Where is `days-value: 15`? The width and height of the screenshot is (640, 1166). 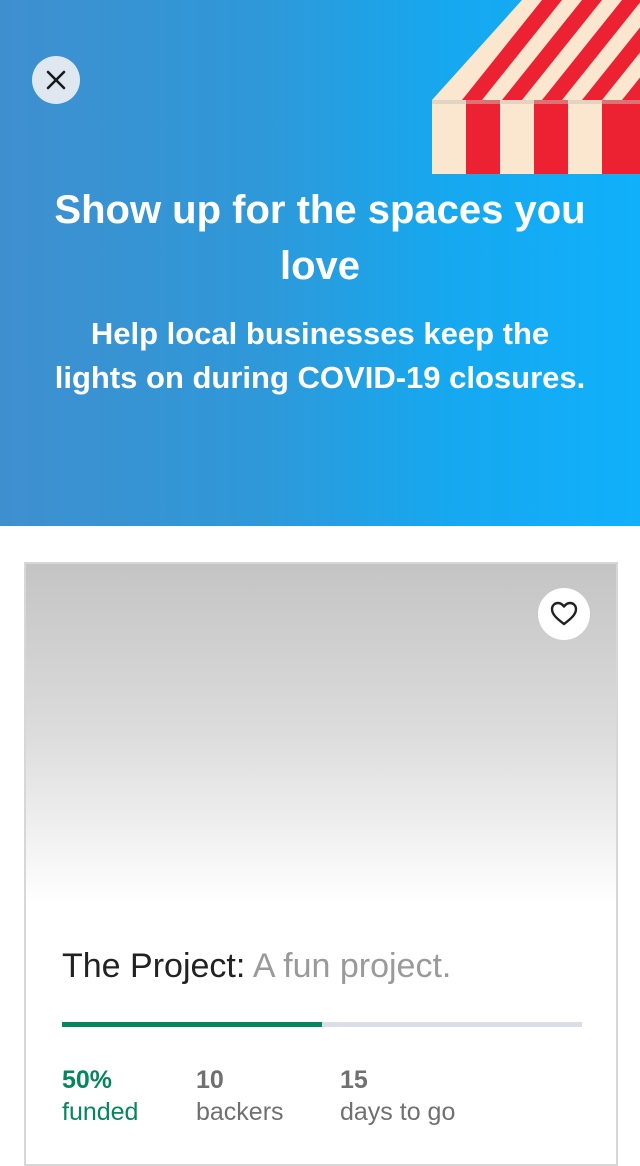
days-value: 15 is located at coordinates (354, 1080).